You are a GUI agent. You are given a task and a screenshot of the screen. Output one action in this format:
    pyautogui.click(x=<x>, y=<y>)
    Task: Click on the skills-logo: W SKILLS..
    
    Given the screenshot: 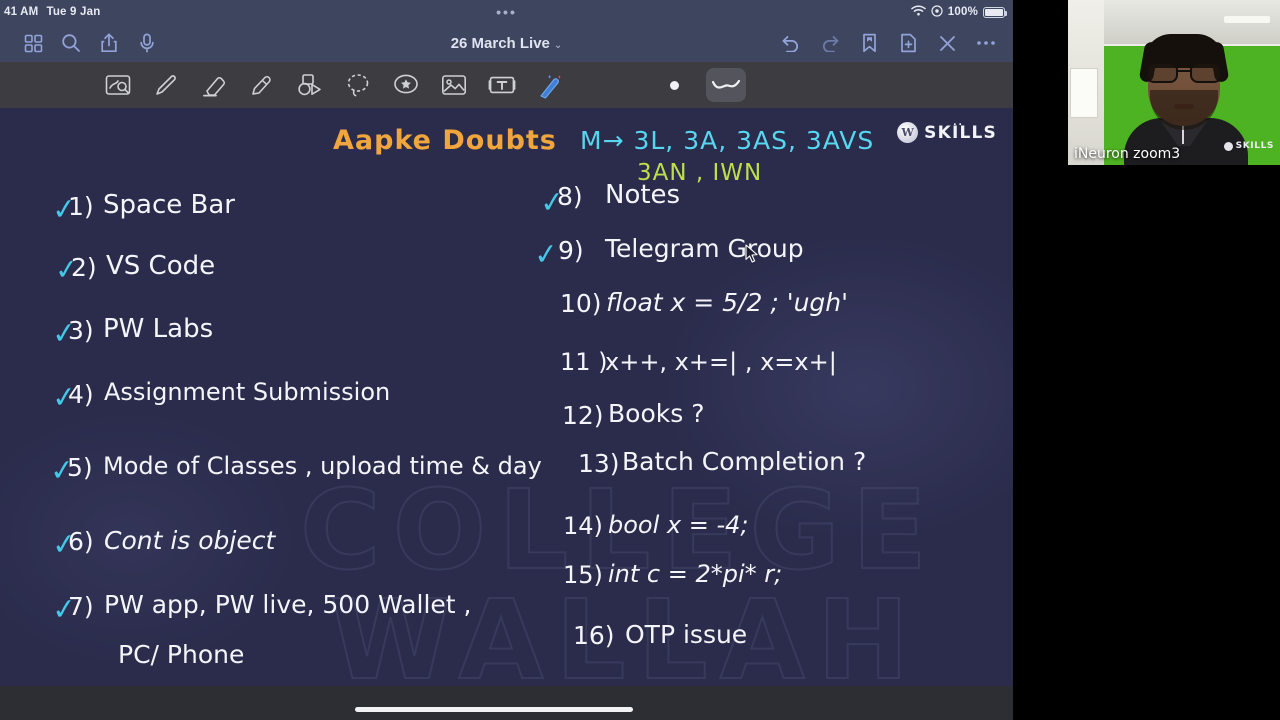 What is the action you would take?
    pyautogui.click(x=947, y=130)
    